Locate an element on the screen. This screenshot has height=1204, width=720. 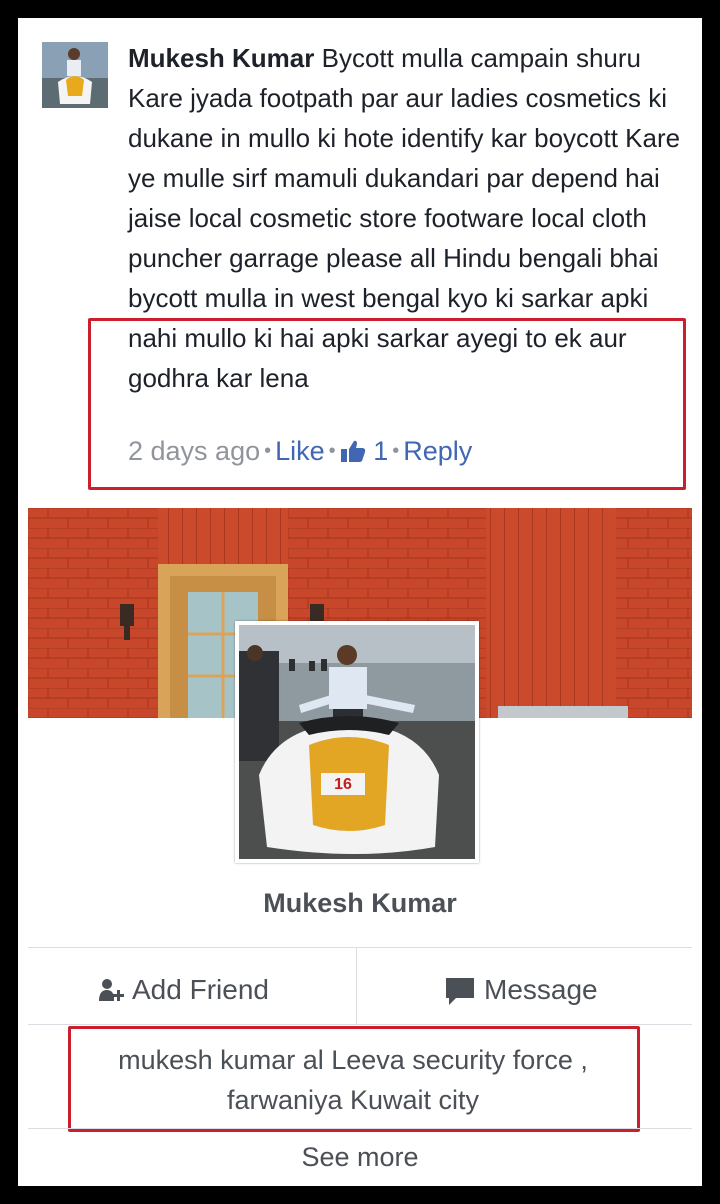
message-button: Message is located at coordinates (521, 990).